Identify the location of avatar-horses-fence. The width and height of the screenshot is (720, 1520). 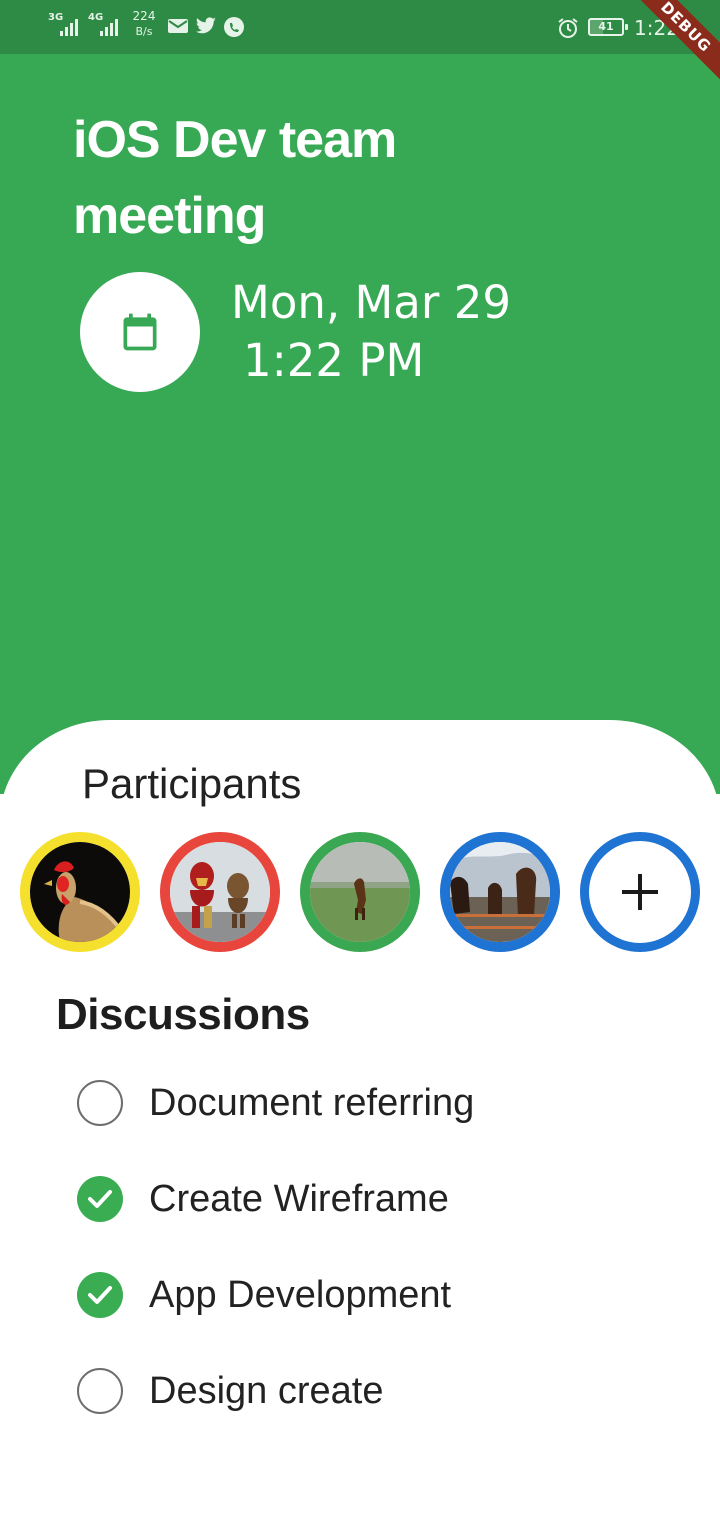
(500, 892).